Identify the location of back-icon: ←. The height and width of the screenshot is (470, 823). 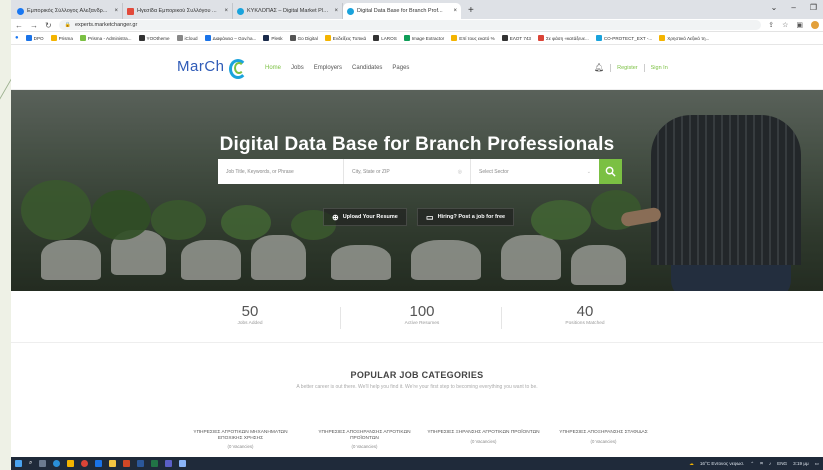
(19, 25).